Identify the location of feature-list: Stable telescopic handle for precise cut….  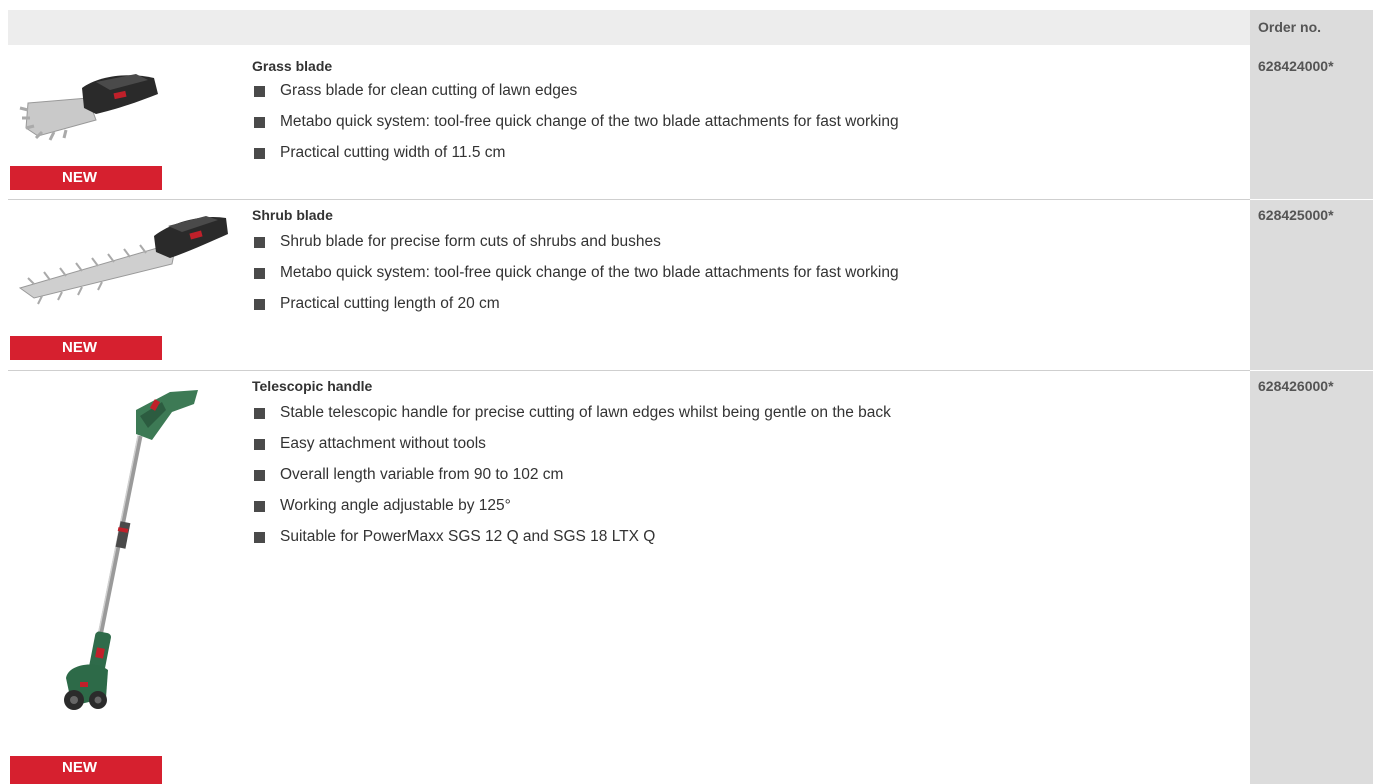
(571, 475).